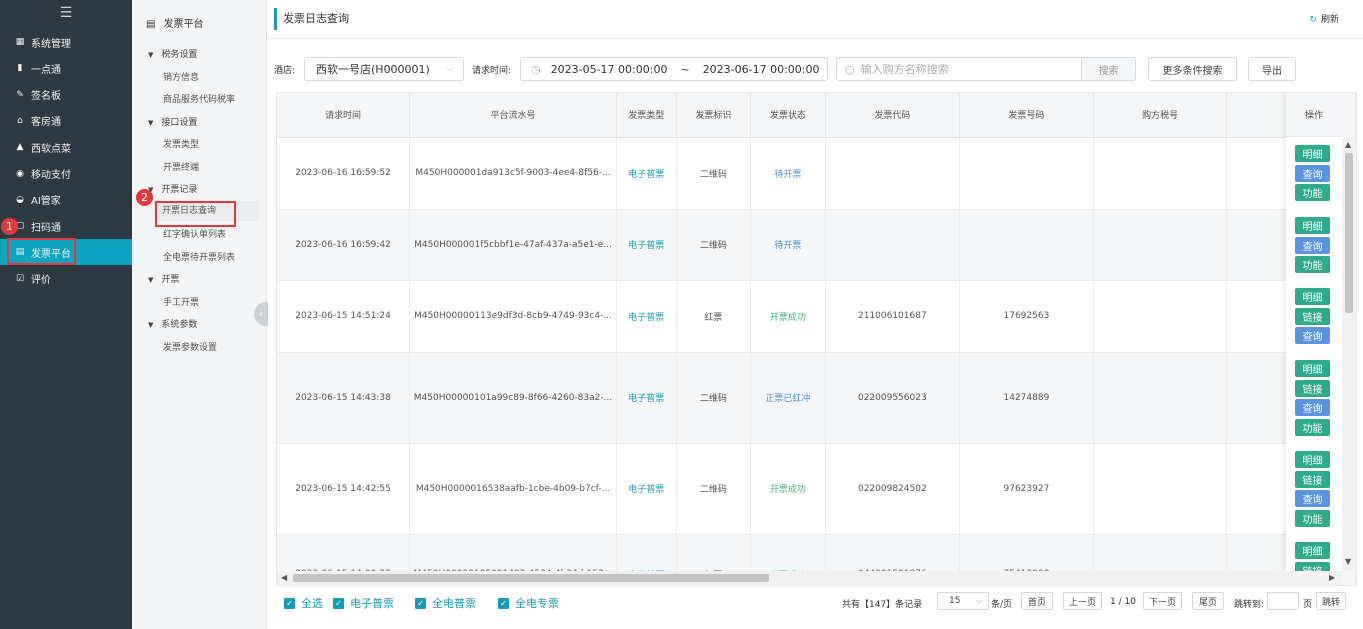  I want to click on sidebar-item-7: ▢ 扫码通, so click(66, 226).